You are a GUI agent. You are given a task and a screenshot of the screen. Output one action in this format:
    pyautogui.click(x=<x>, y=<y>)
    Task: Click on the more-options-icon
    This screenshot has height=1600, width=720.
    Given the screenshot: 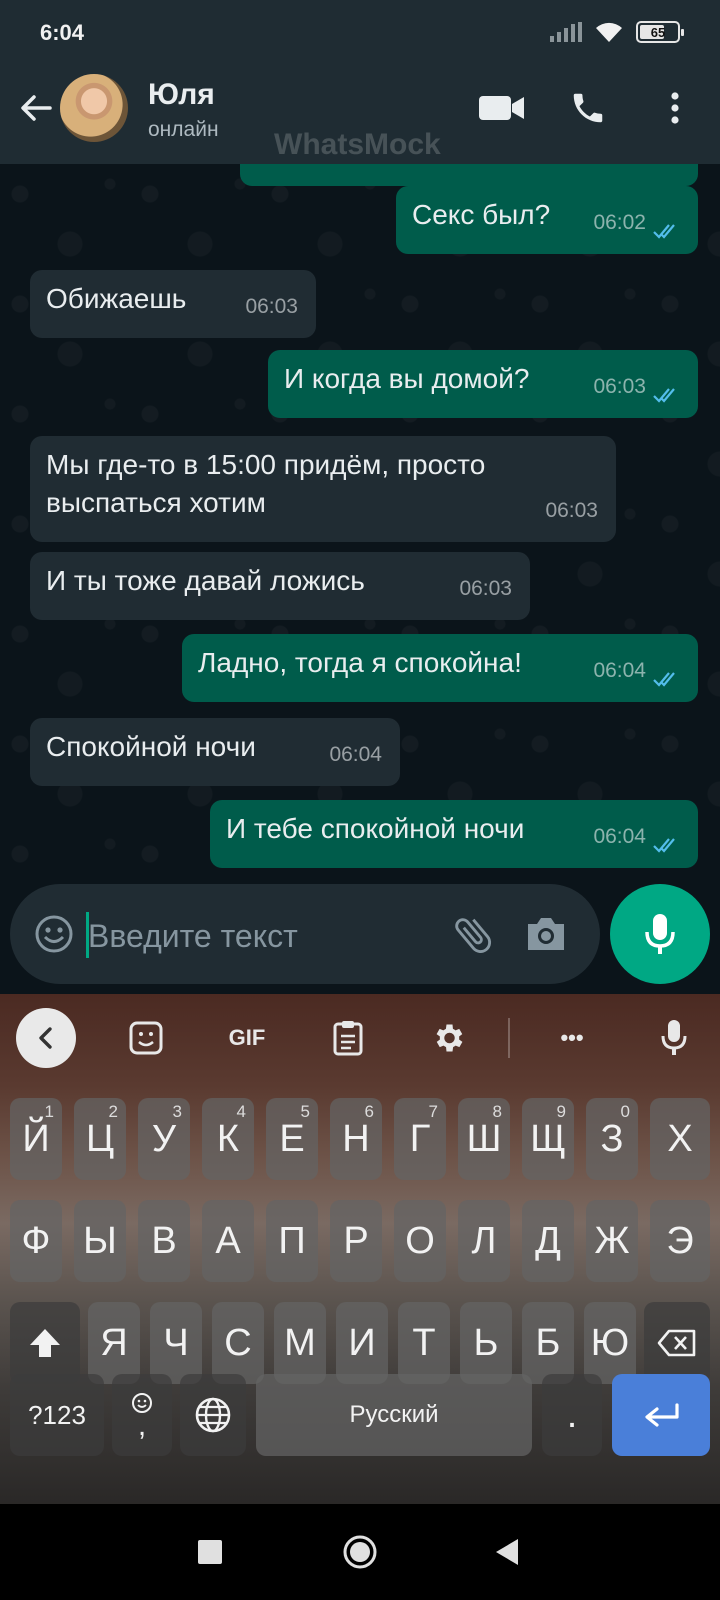 What is the action you would take?
    pyautogui.click(x=675, y=108)
    